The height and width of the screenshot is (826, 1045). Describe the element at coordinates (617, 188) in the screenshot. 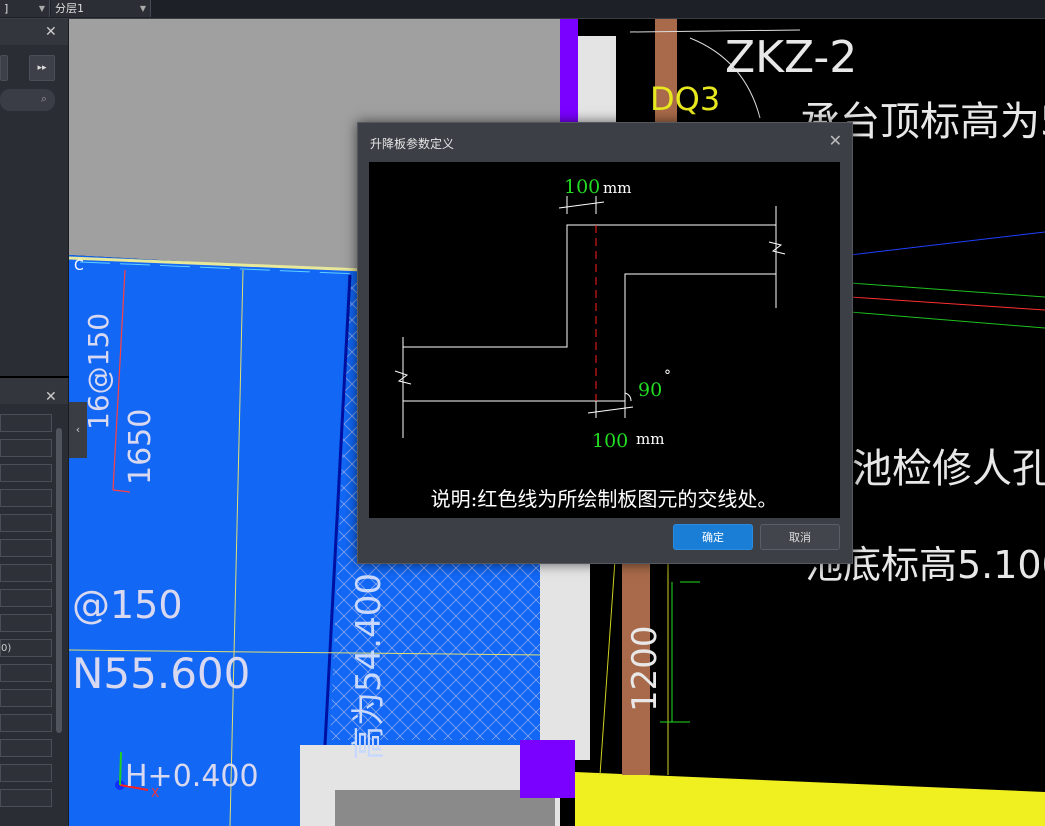

I see `top-offset-unit: mm` at that location.